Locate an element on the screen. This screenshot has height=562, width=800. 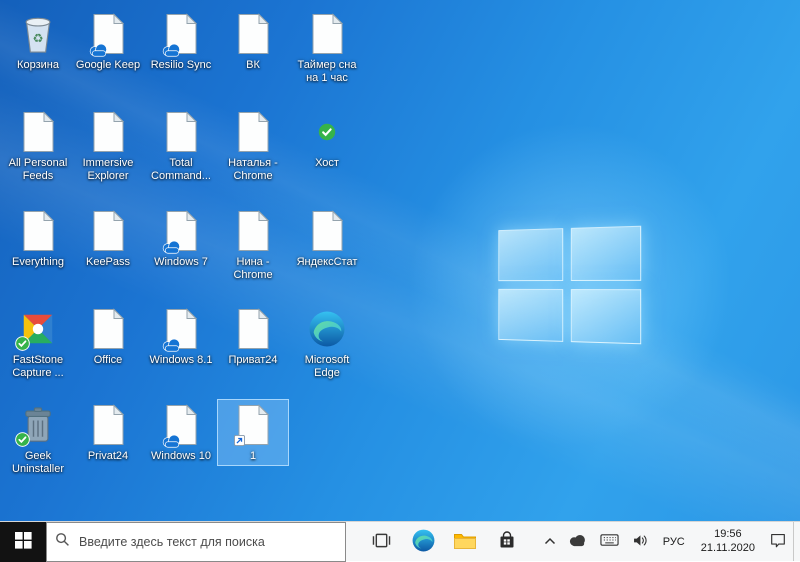
start-button is located at coordinates (23, 542).